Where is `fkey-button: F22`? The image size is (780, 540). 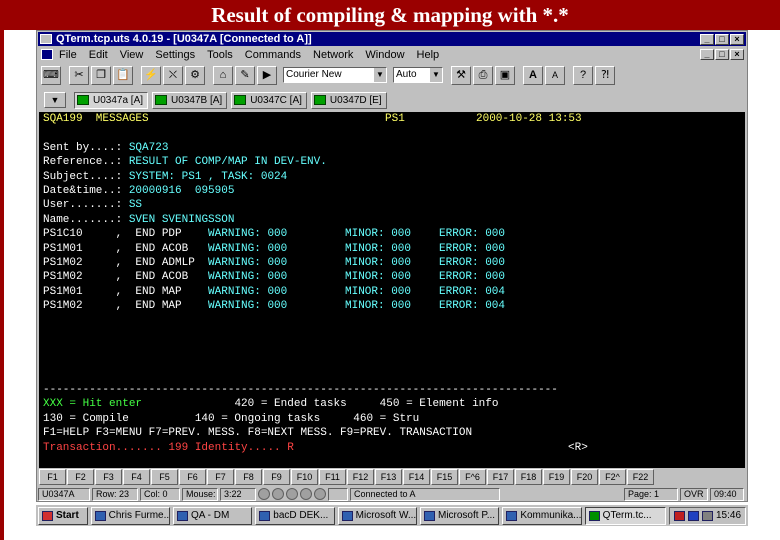
fkey-button: F22 is located at coordinates (640, 477).